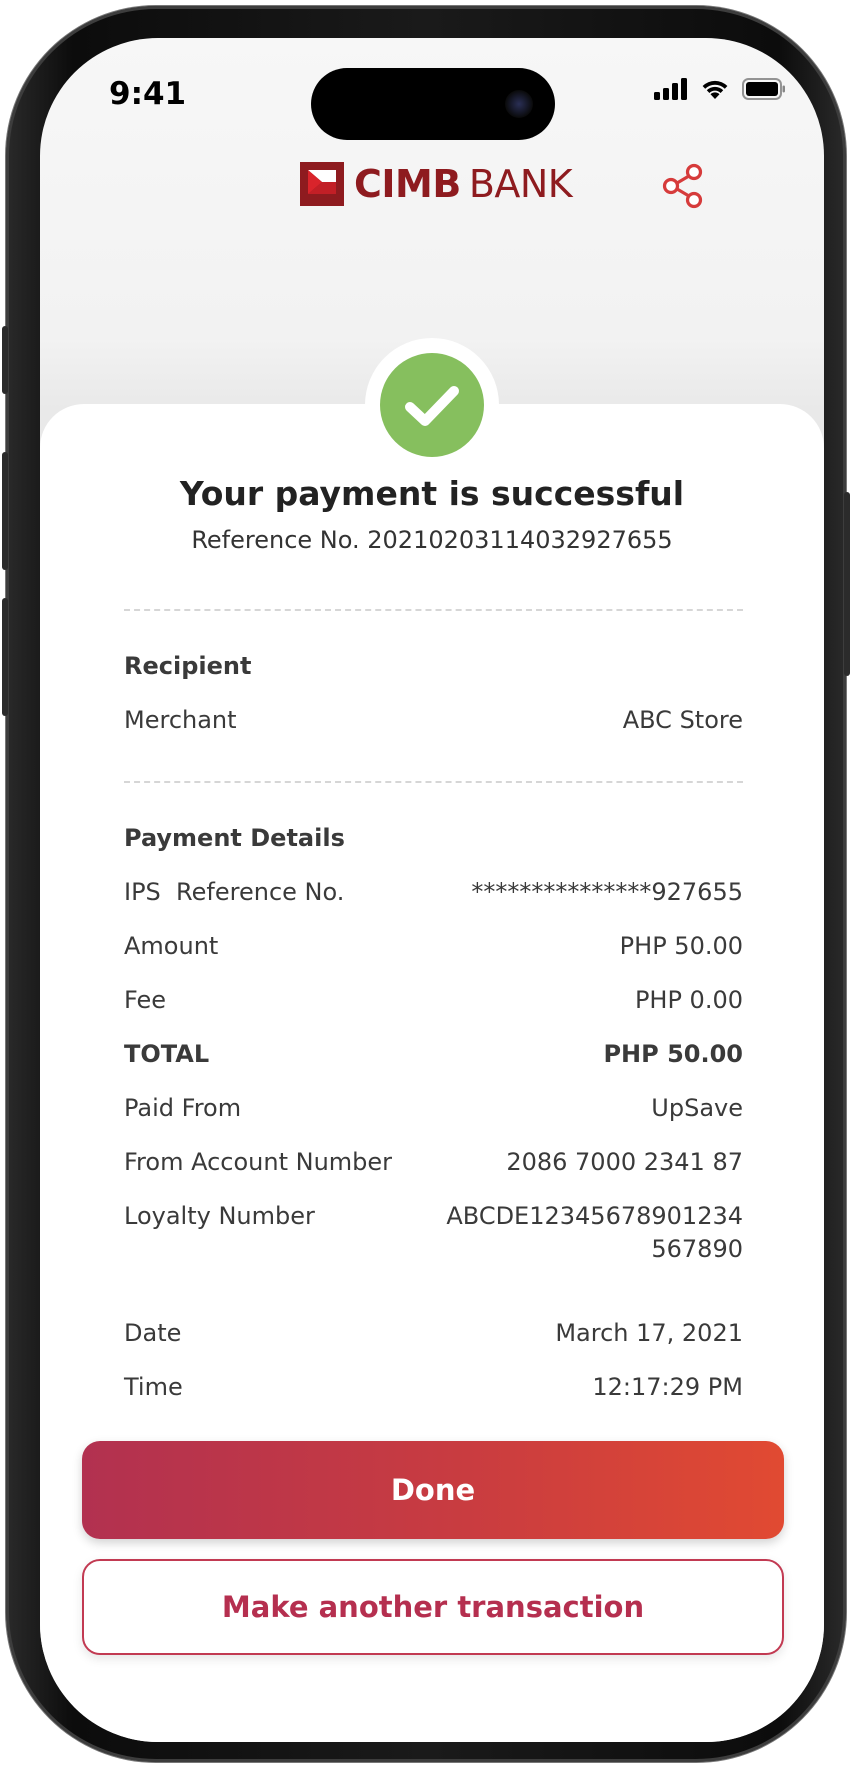 This screenshot has width=852, height=1768. I want to click on date-label: Date, so click(153, 1333).